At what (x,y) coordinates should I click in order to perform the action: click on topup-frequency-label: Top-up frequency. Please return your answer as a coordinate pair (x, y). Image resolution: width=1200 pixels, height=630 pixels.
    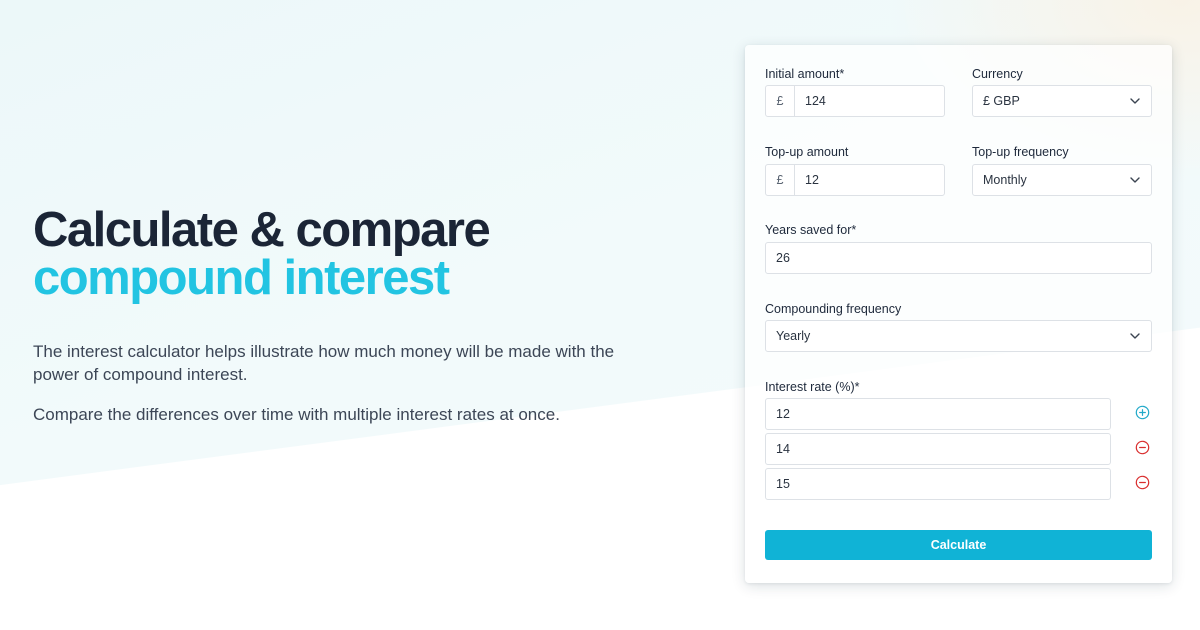
    Looking at the image, I should click on (1020, 152).